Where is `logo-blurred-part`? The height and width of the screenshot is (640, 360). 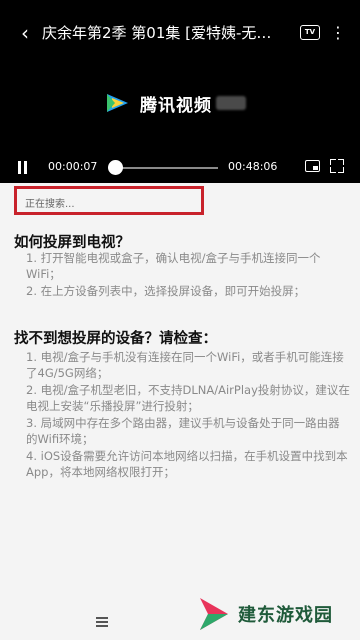
logo-blurred-part is located at coordinates (231, 103).